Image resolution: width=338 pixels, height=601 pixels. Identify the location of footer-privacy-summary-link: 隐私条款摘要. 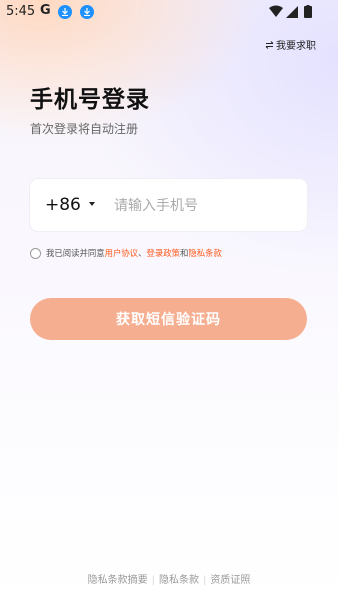
(118, 578).